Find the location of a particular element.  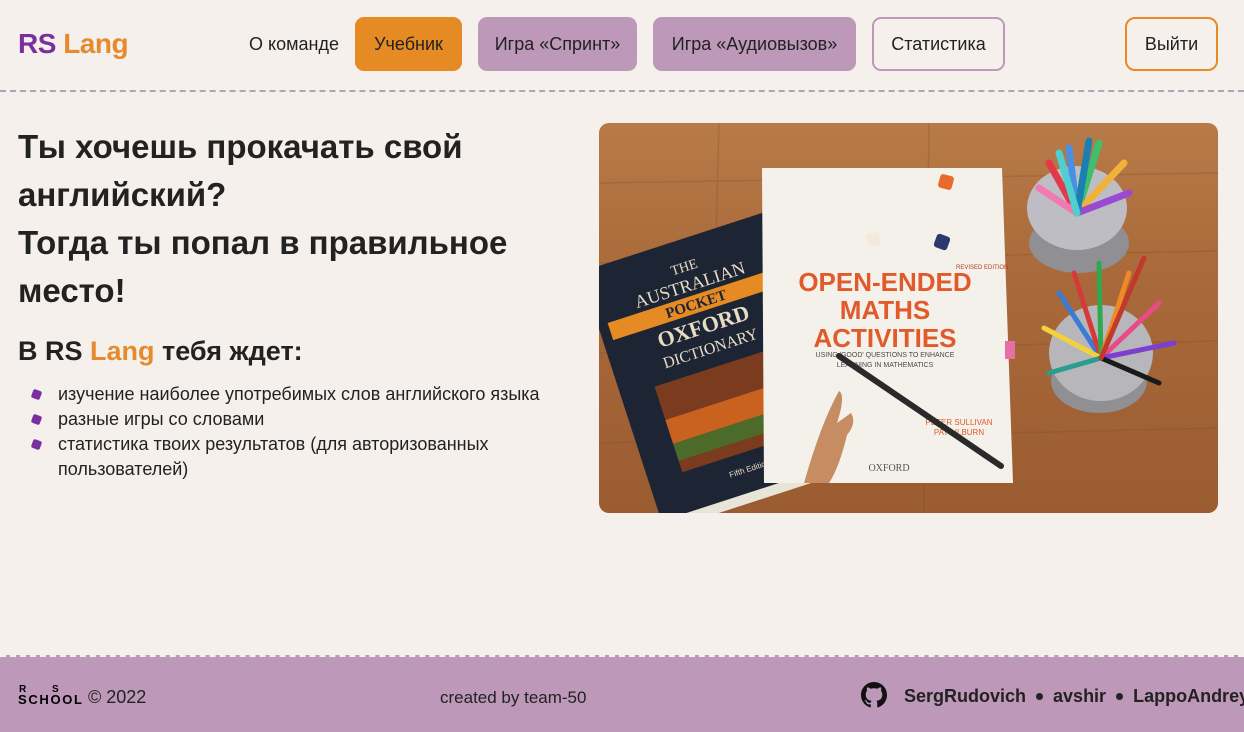

nav-statistics: Статистика is located at coordinates (938, 44).